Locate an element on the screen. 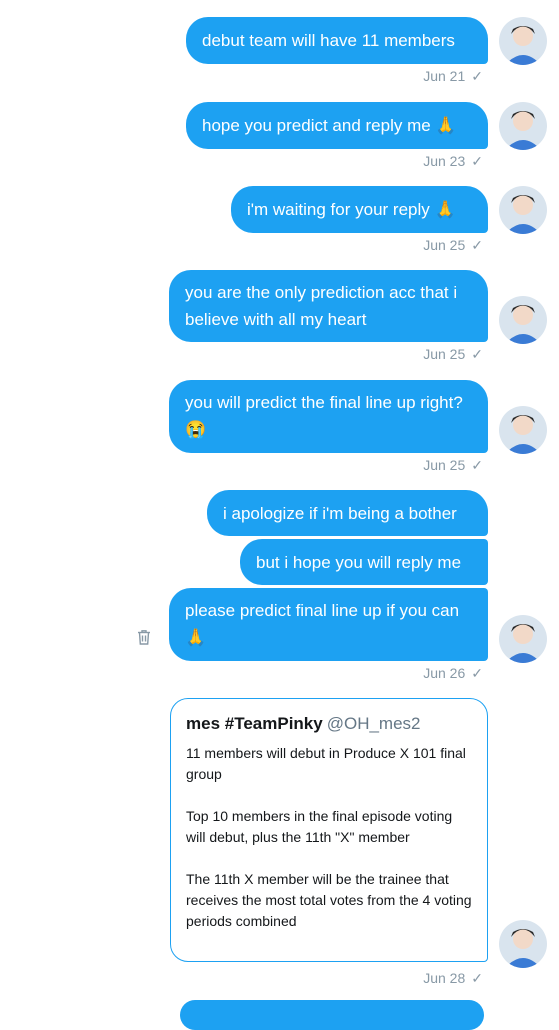 Image resolution: width=559 pixels, height=1030 pixels. message-bubble: debut team will have 11 members is located at coordinates (337, 40).